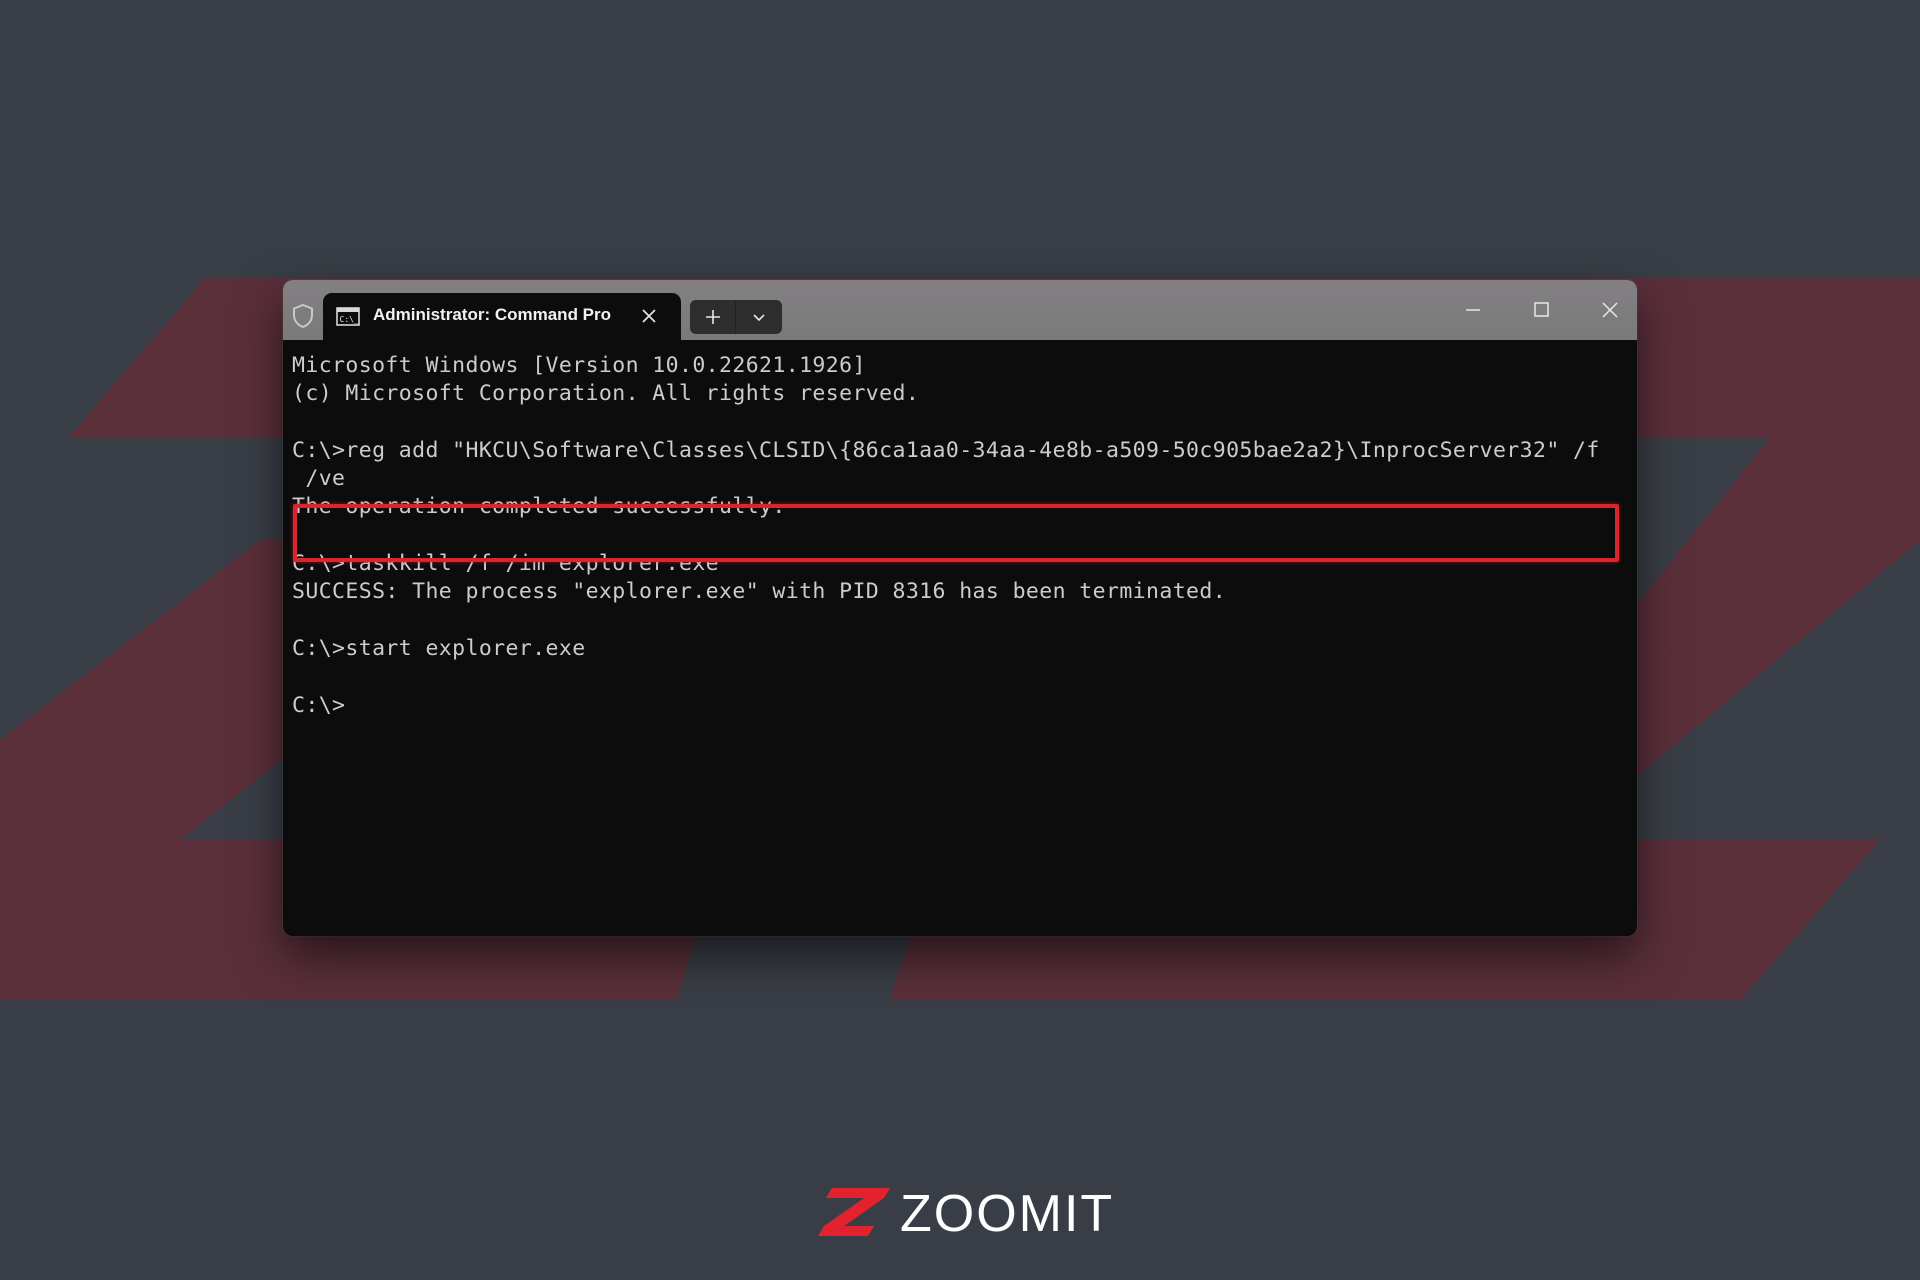 Image resolution: width=1920 pixels, height=1280 pixels. I want to click on close-icon, so click(1610, 310).